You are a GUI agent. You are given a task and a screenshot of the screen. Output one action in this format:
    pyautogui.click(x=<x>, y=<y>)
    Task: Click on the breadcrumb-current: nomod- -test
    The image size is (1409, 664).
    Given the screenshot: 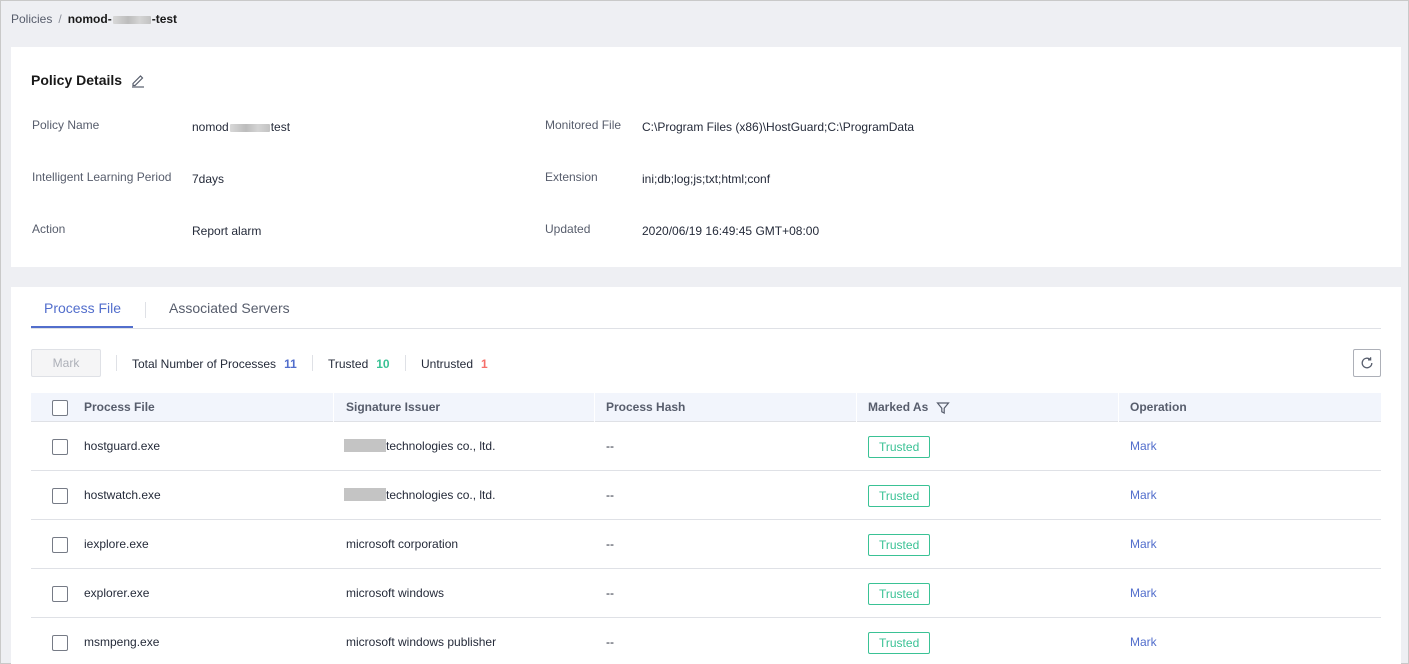 What is the action you would take?
    pyautogui.click(x=122, y=19)
    